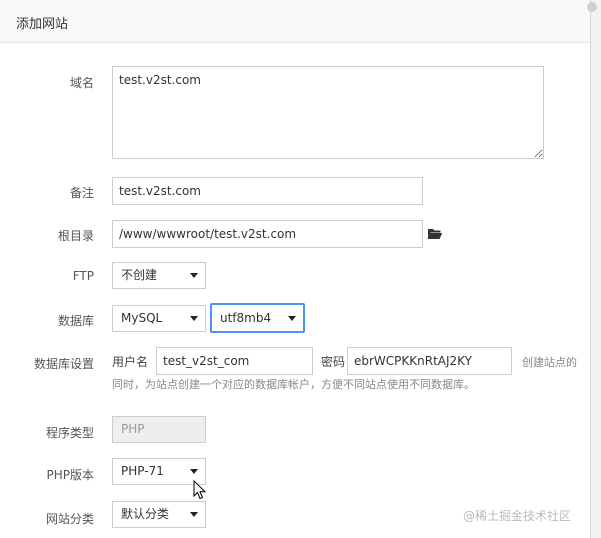 The width and height of the screenshot is (601, 538). What do you see at coordinates (200, 491) in the screenshot?
I see `mouse-cursor-icon` at bounding box center [200, 491].